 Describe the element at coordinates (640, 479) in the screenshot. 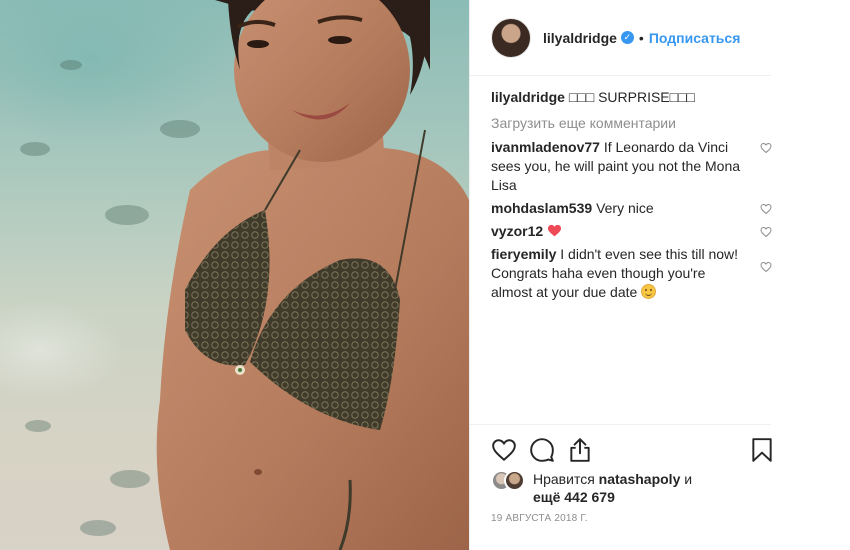

I see `liker-username: natashapoly` at that location.